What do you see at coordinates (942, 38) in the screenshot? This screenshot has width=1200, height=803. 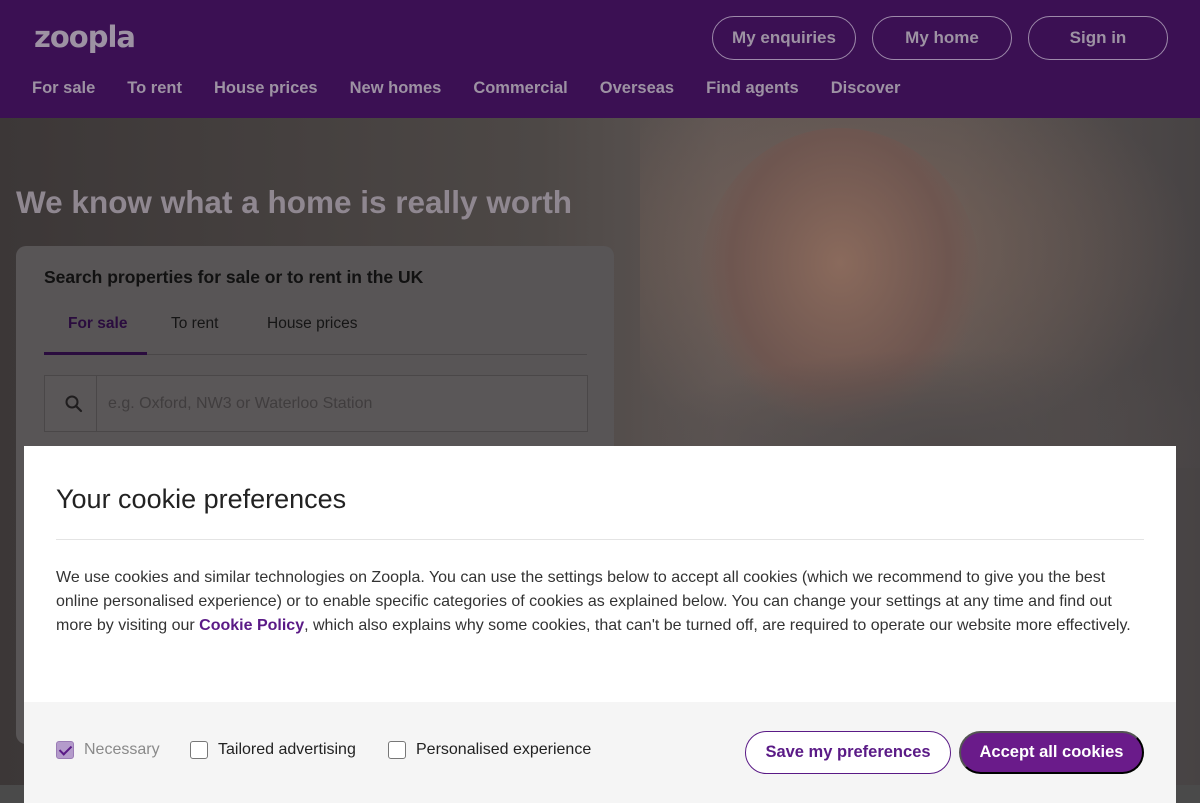 I see `my-home-button: My home` at bounding box center [942, 38].